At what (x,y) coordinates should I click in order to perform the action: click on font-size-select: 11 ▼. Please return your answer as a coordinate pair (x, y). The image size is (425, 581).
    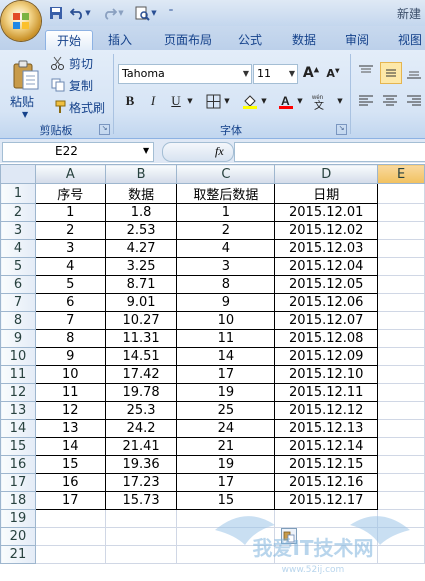
    Looking at the image, I should click on (275, 74).